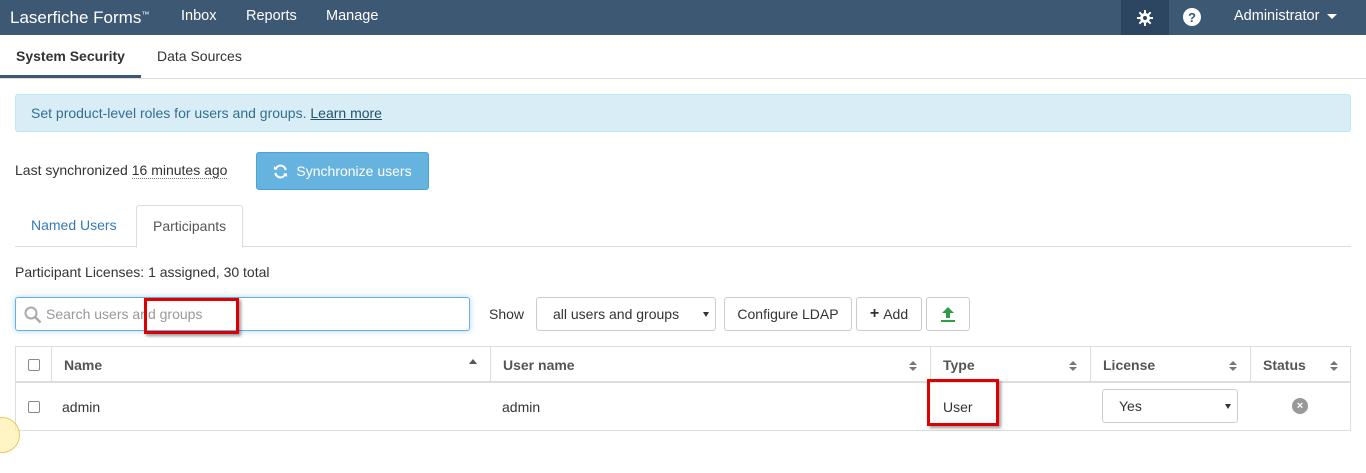 This screenshot has width=1366, height=473. Describe the element at coordinates (70, 76) in the screenshot. I see `active-subtab-indicator` at that location.